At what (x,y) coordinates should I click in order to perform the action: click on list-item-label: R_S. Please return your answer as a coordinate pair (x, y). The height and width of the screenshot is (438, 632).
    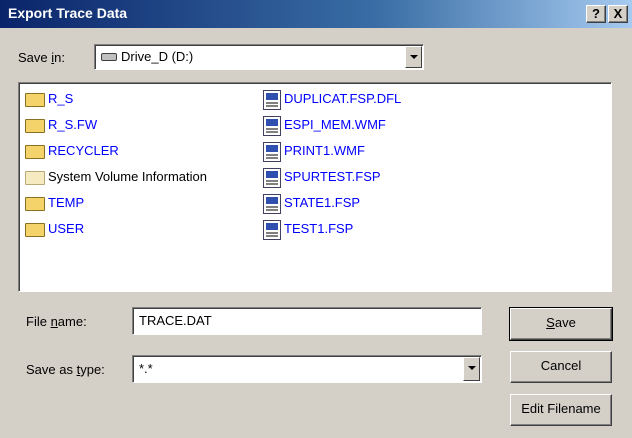
    Looking at the image, I should click on (61, 98).